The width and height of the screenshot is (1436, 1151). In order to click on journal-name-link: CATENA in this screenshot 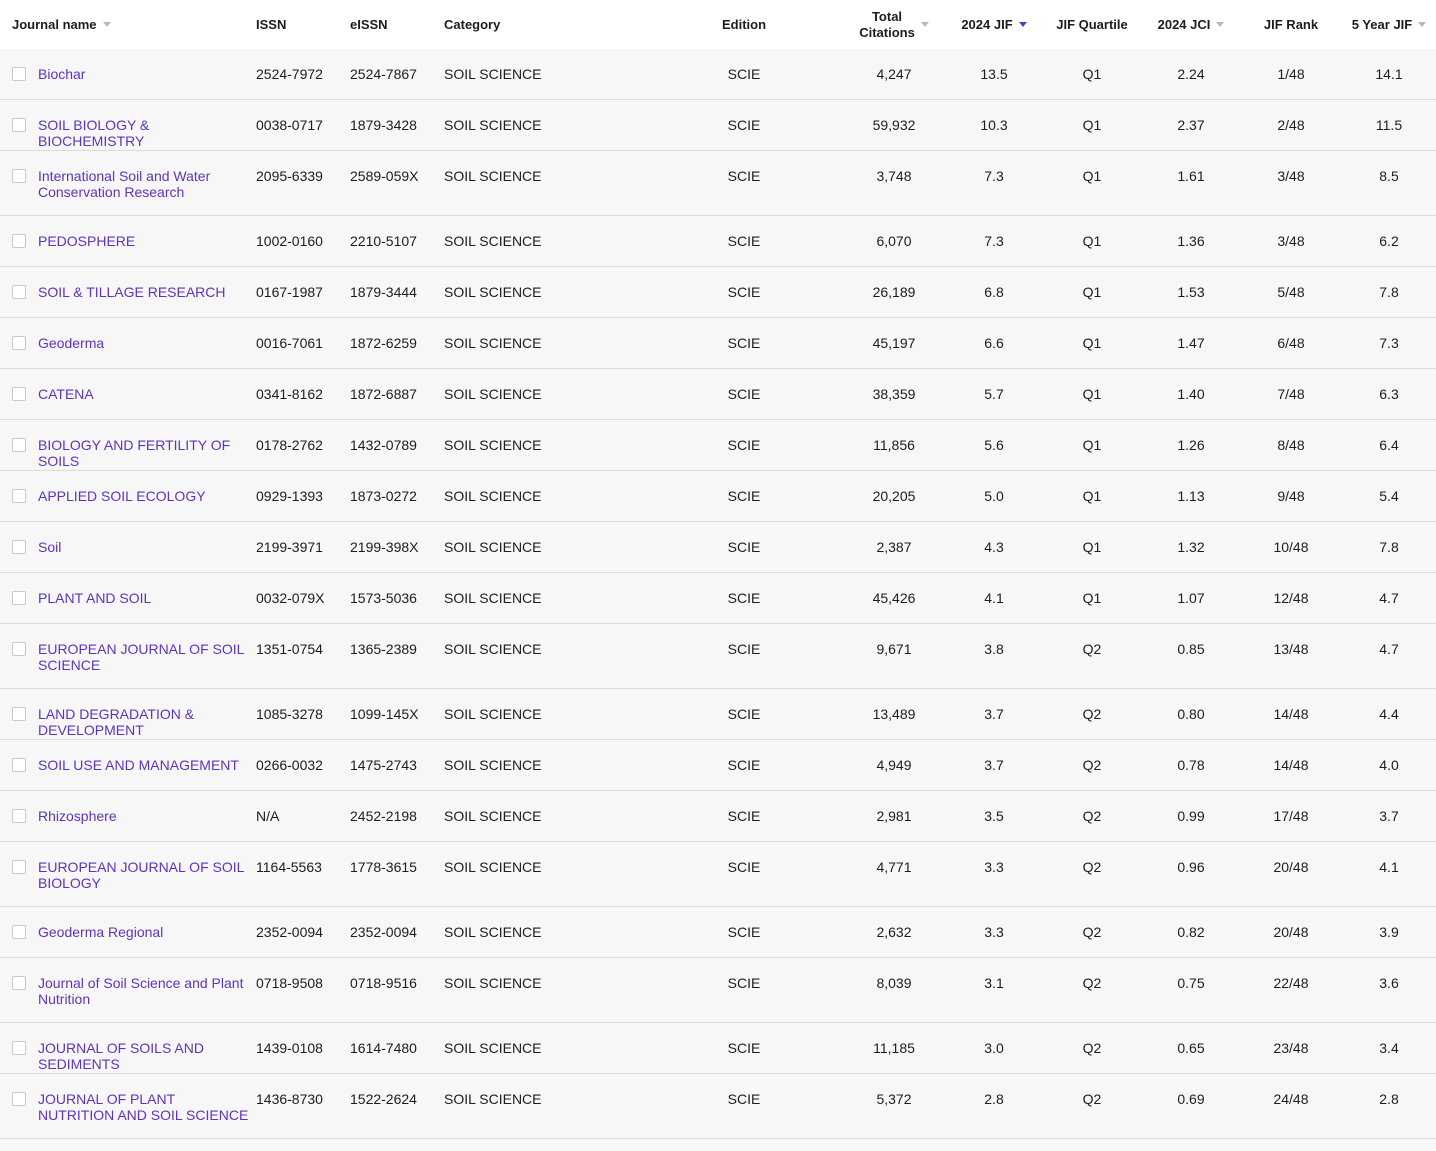, I will do `click(146, 394)`.